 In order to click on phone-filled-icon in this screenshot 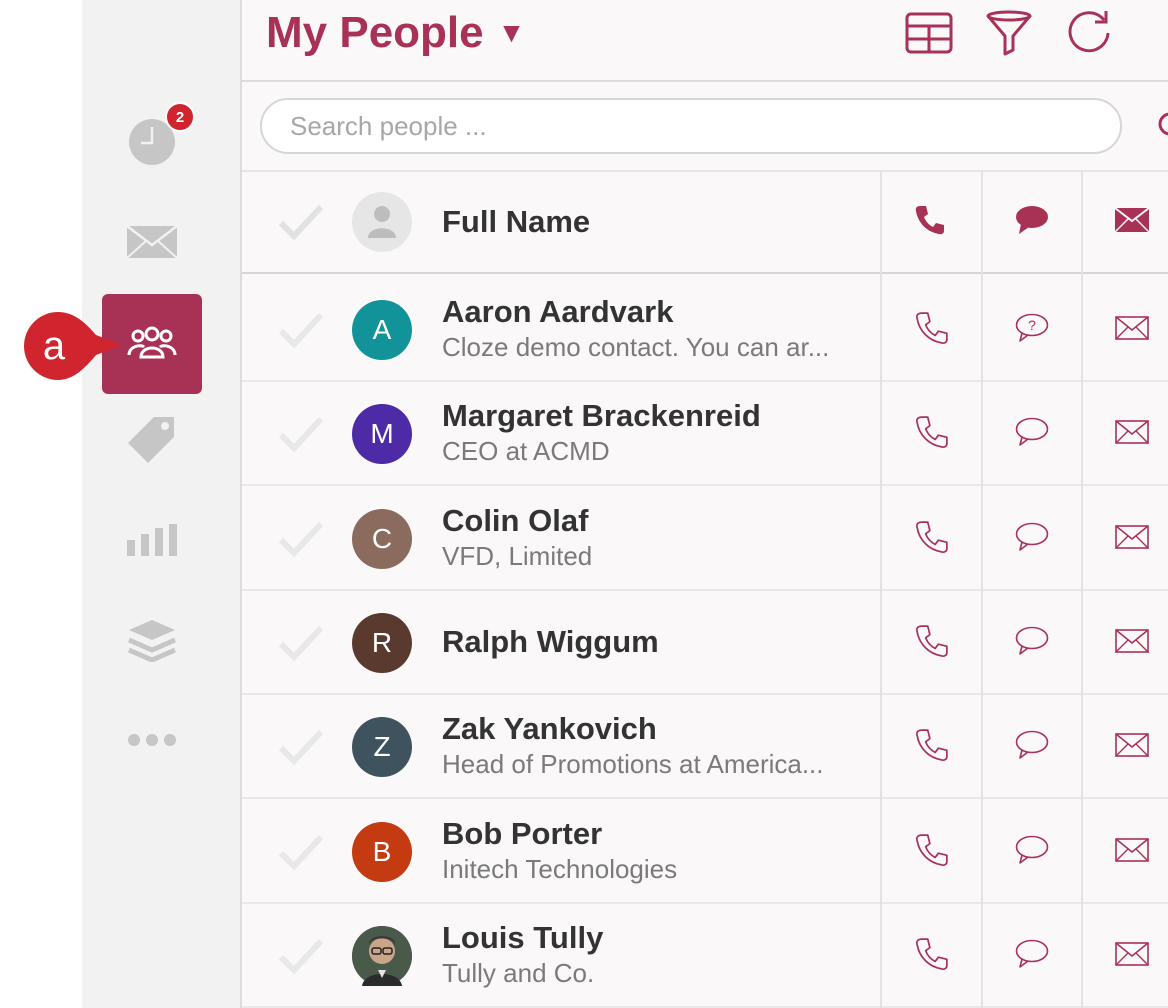, I will do `click(930, 222)`.